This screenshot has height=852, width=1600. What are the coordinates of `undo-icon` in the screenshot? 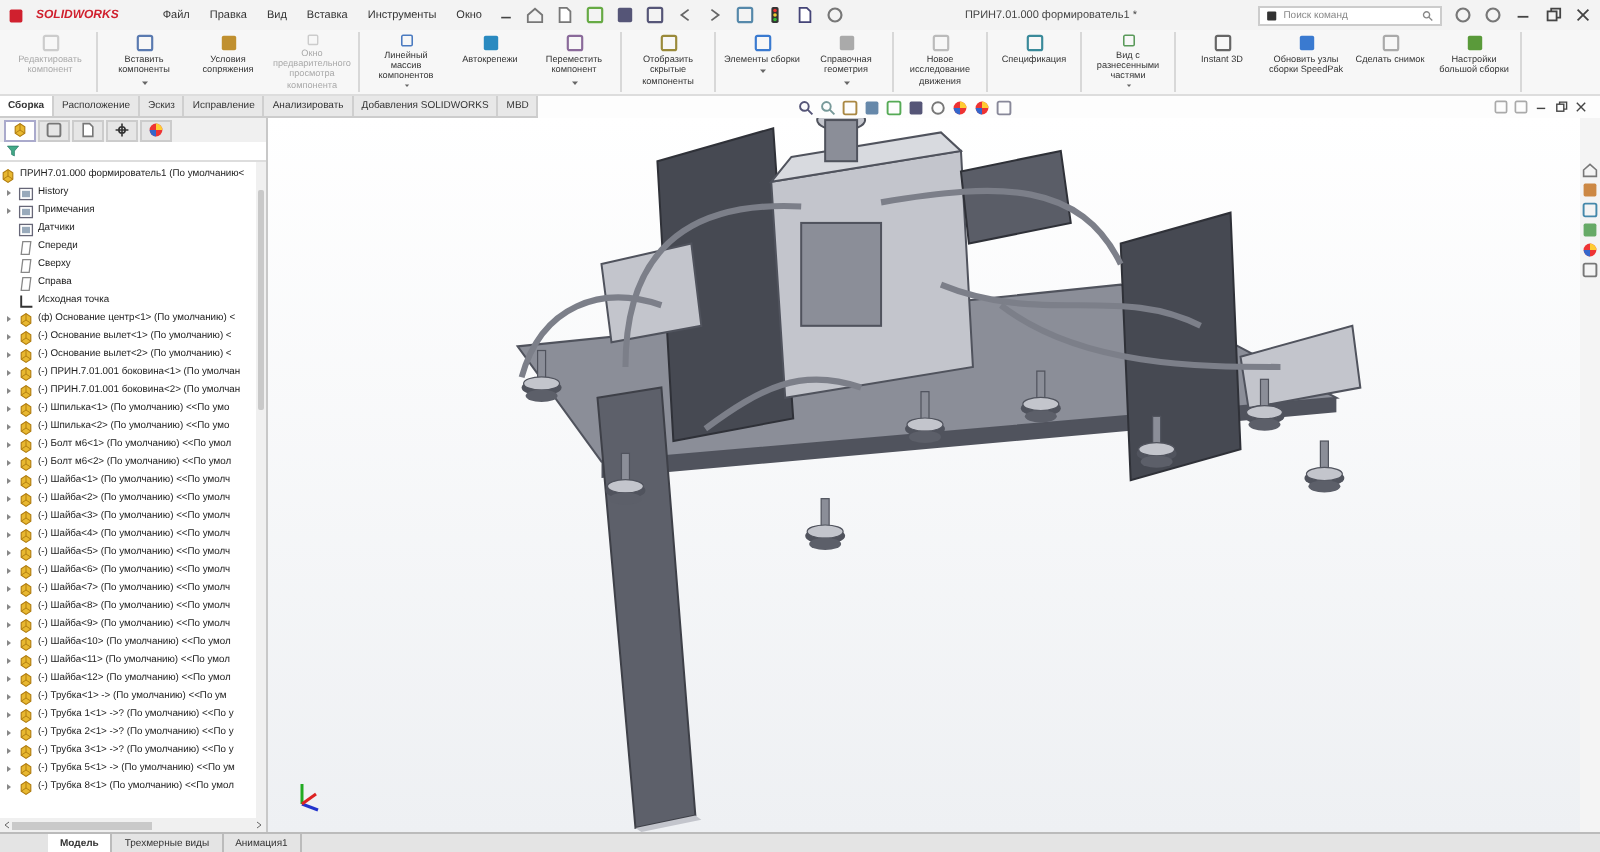 It's located at (684, 15).